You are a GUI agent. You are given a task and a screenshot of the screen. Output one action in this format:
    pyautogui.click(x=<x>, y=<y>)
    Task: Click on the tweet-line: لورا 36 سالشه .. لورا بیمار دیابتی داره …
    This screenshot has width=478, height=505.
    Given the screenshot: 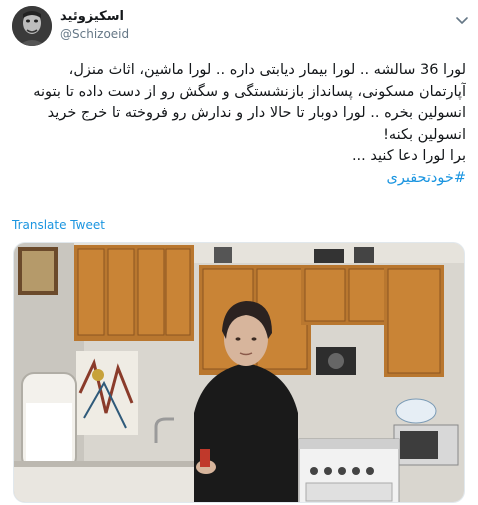 What is the action you would take?
    pyautogui.click(x=267, y=70)
    